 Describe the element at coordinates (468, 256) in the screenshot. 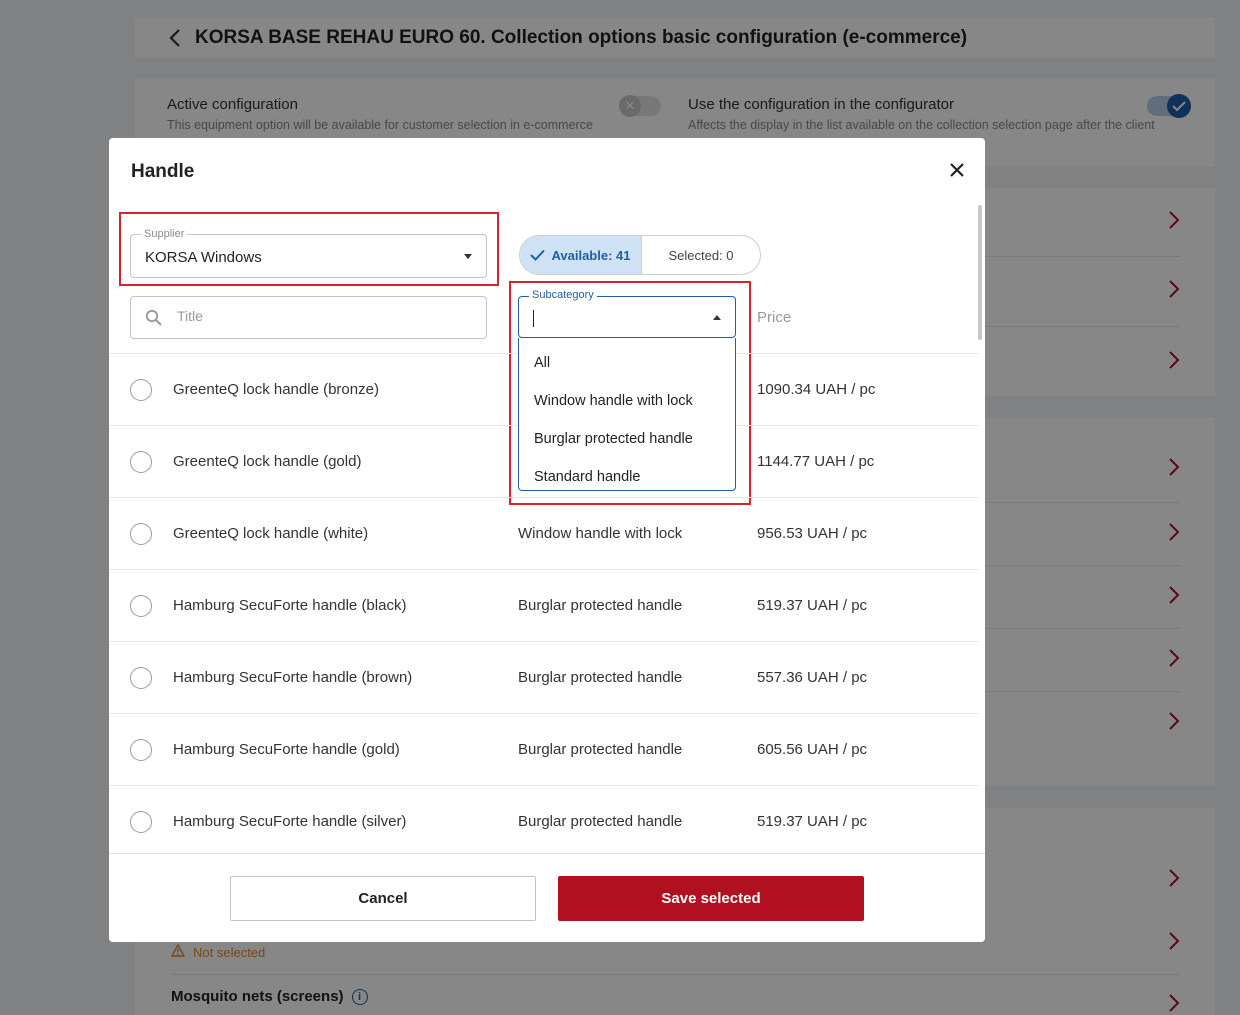

I see `caret-down-icon` at that location.